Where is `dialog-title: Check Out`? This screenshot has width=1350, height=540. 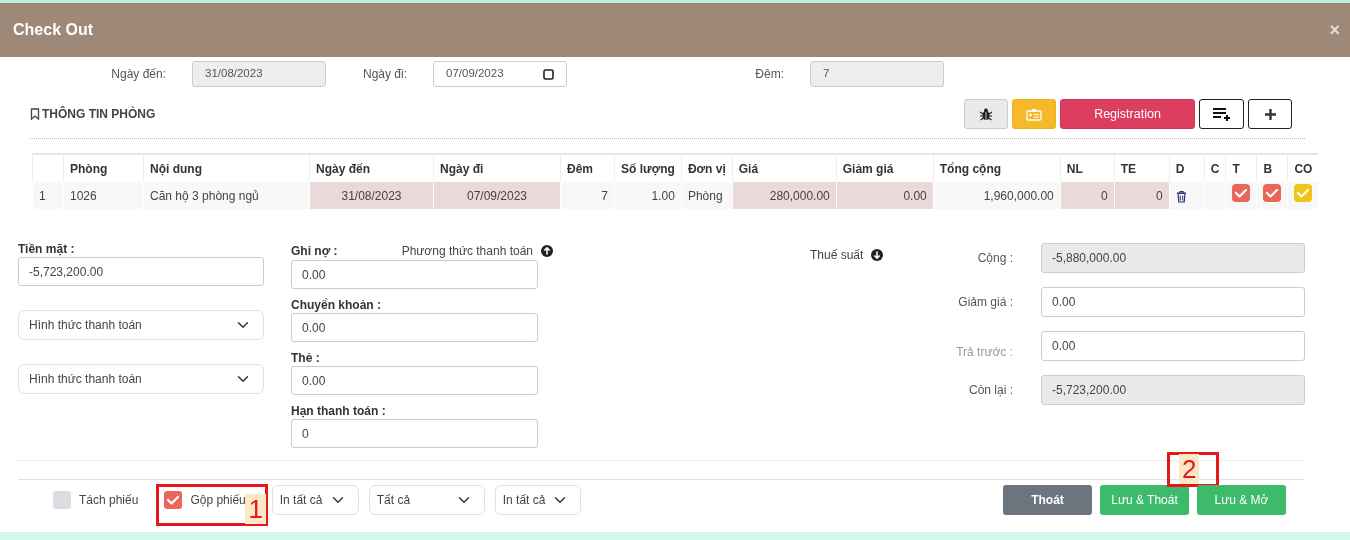 dialog-title: Check Out is located at coordinates (53, 30).